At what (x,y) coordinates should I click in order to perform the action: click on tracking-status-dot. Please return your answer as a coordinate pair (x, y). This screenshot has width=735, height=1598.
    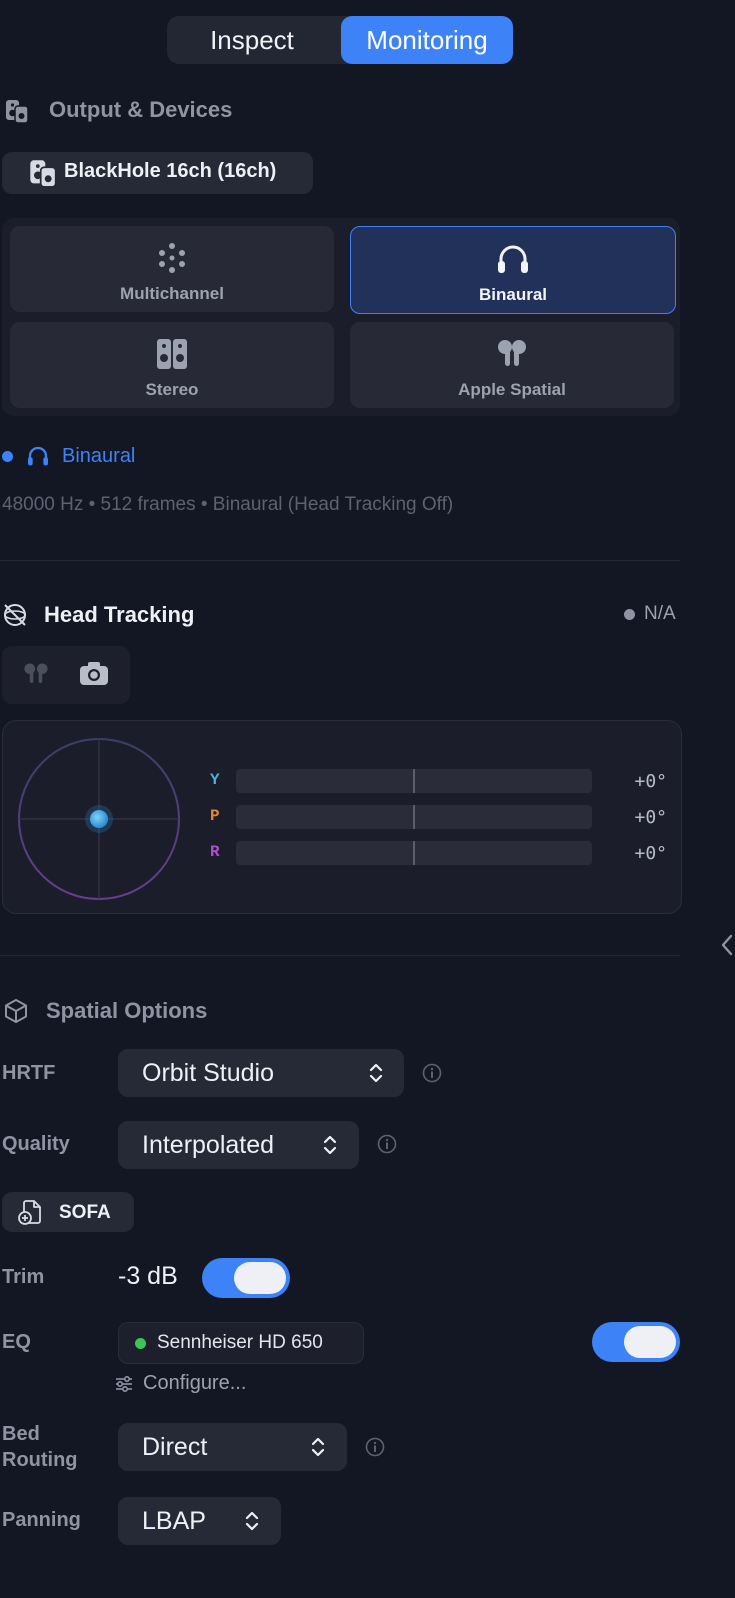
    Looking at the image, I should click on (629, 614).